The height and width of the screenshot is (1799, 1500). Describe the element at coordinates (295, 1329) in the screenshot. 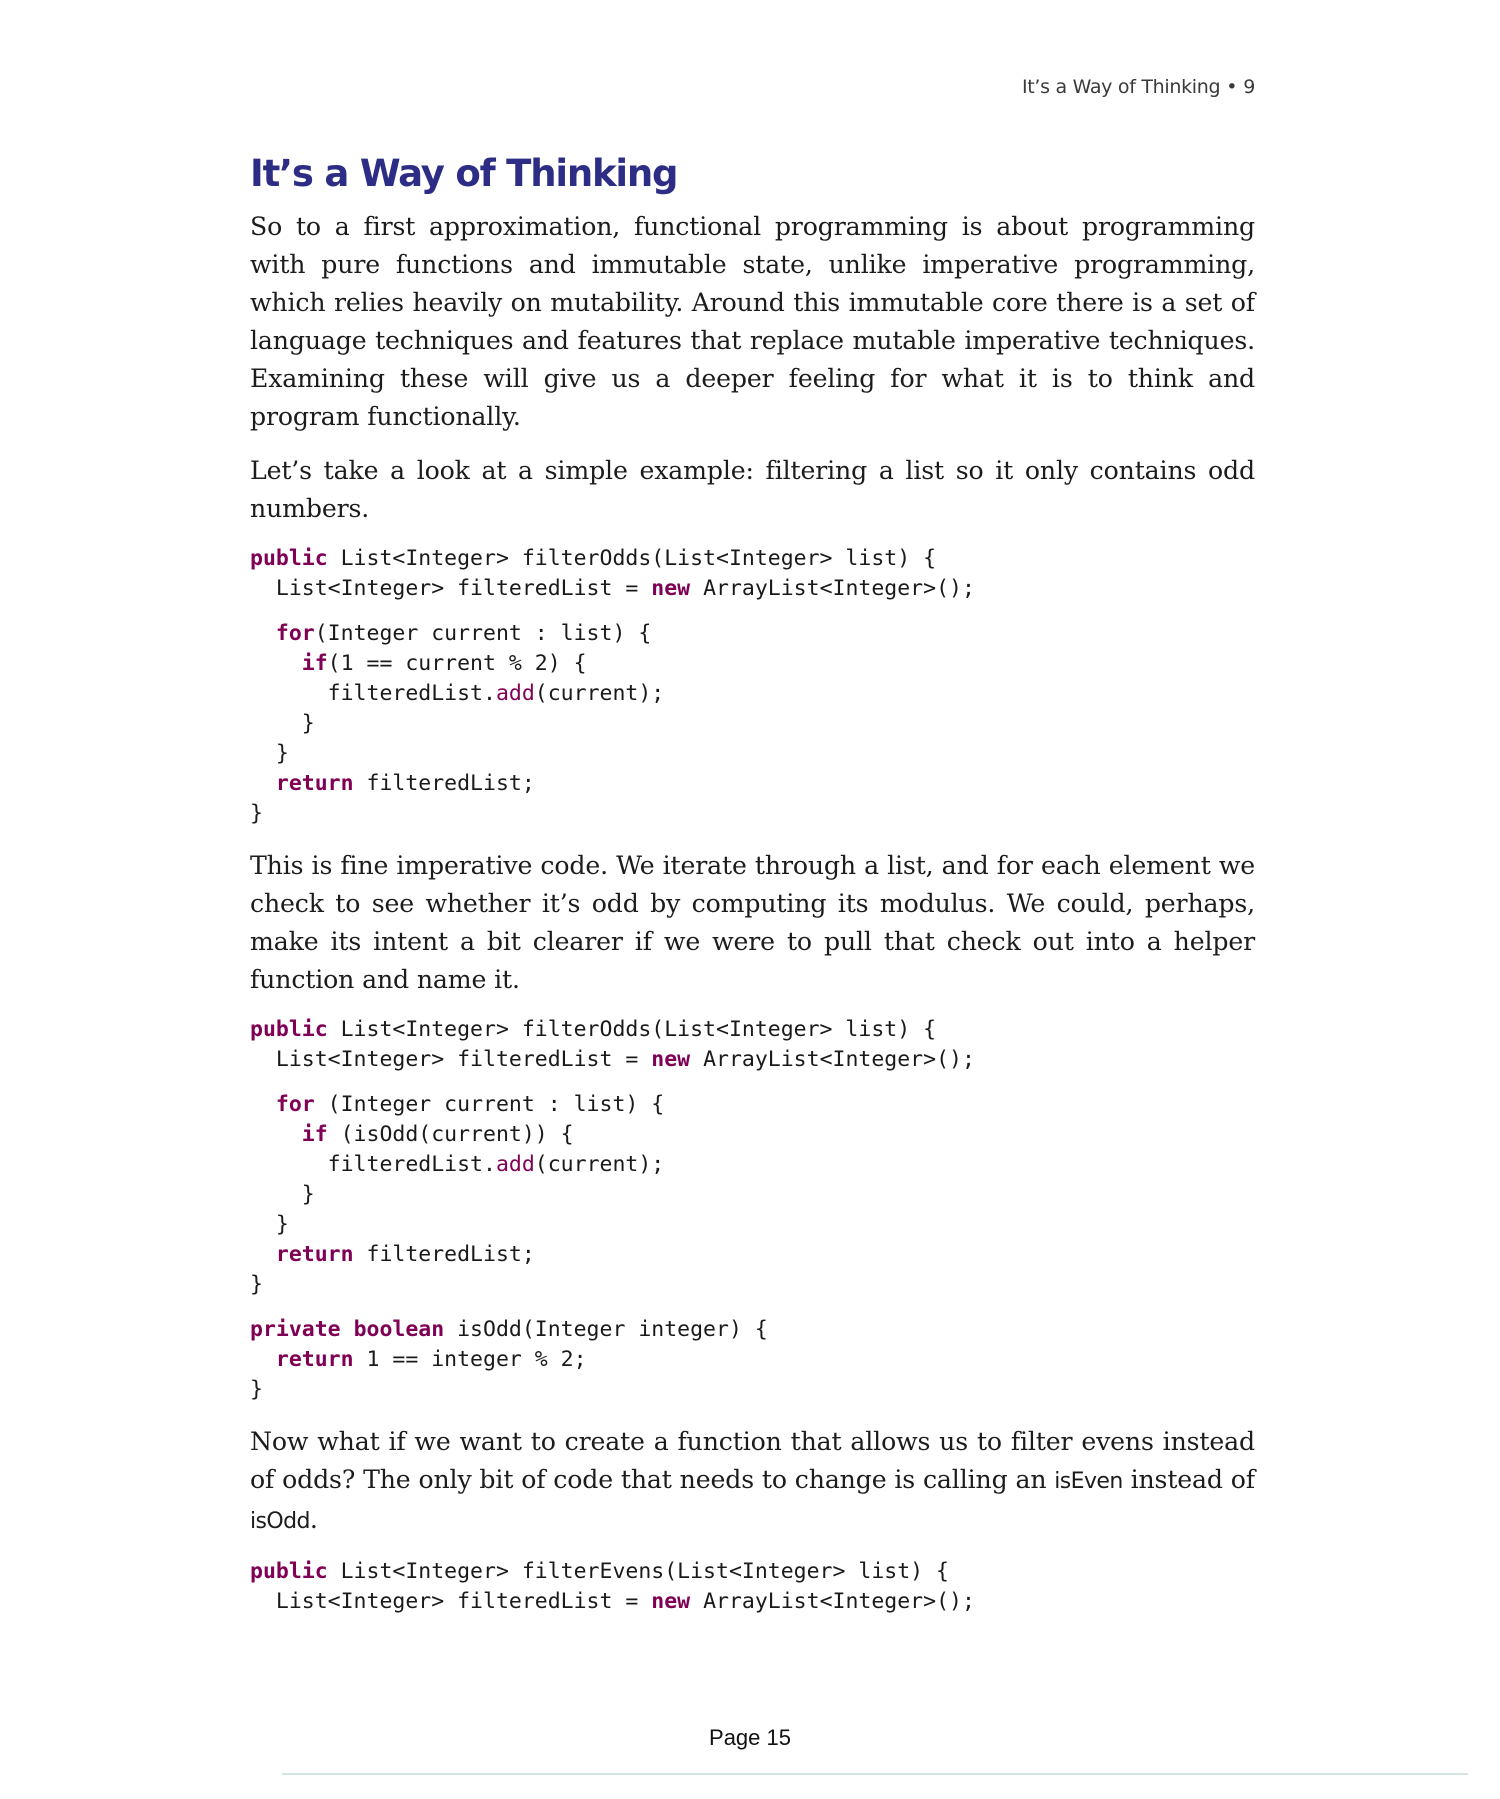

I see `code-keyword: private` at that location.